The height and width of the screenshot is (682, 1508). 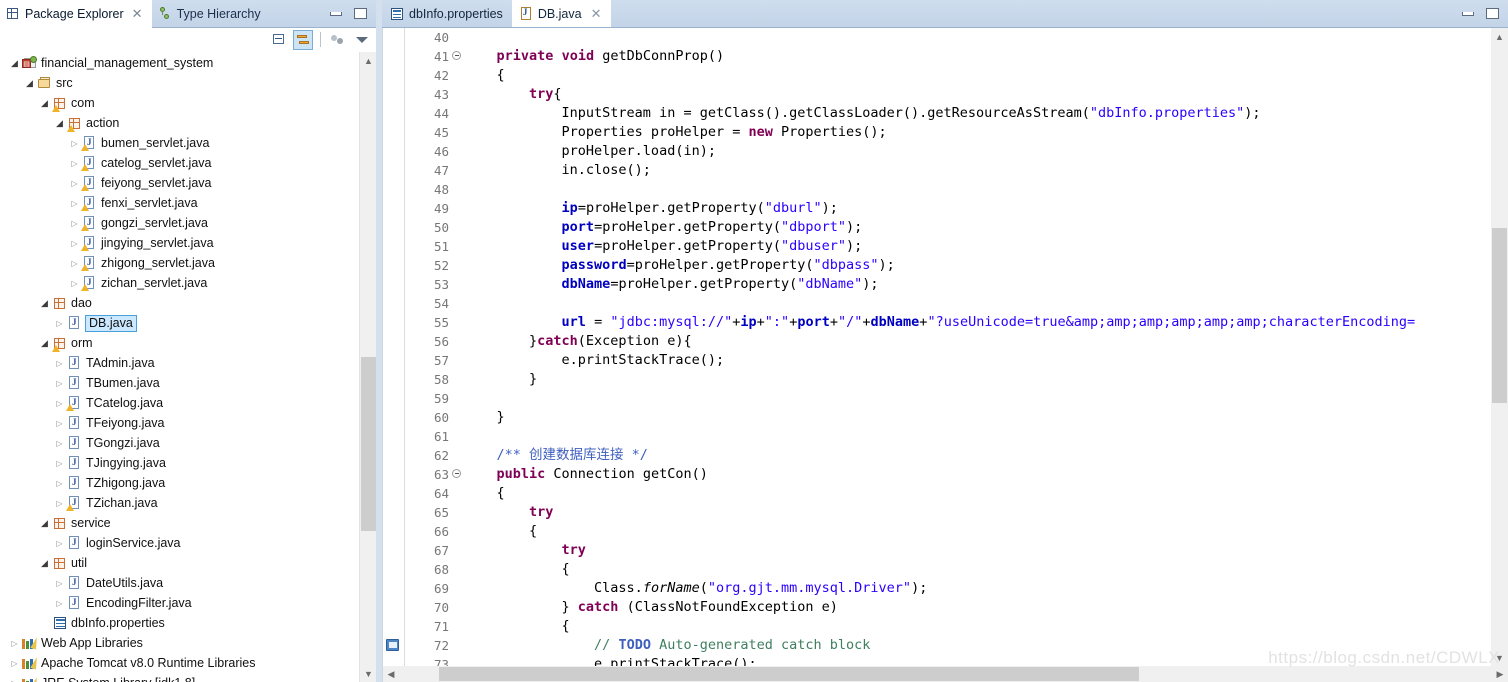 I want to click on code-line: 72 // TODO Auto-generated catch block, so click(x=937, y=645).